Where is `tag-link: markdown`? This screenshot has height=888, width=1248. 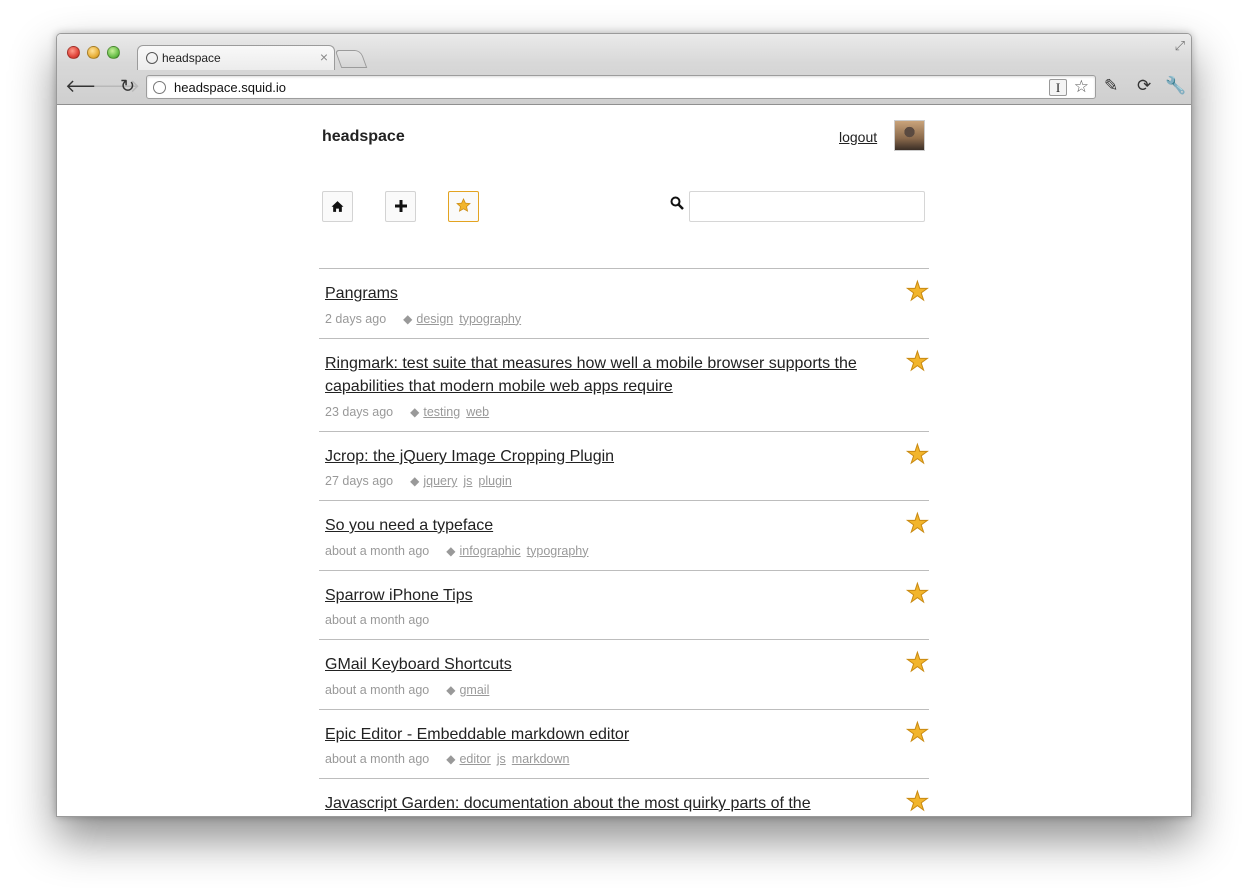 tag-link: markdown is located at coordinates (541, 759).